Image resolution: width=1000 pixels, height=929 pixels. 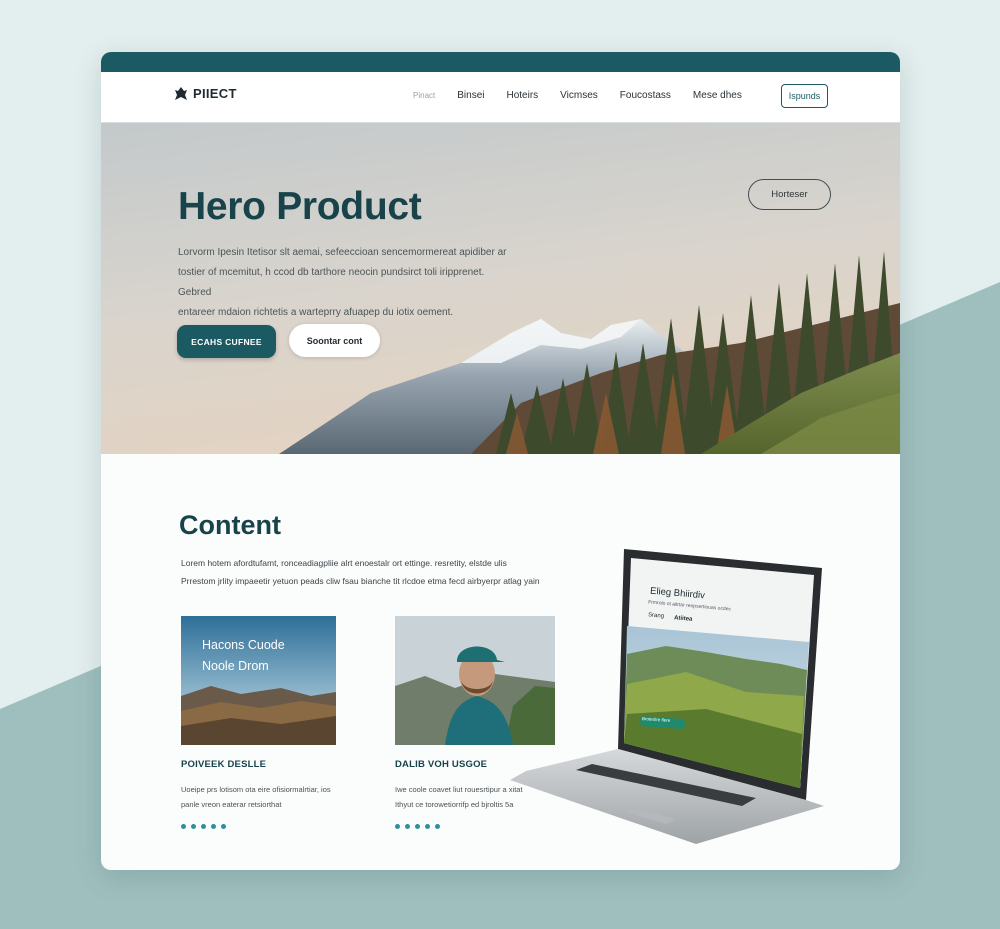 I want to click on brand-icon, so click(x=181, y=93).